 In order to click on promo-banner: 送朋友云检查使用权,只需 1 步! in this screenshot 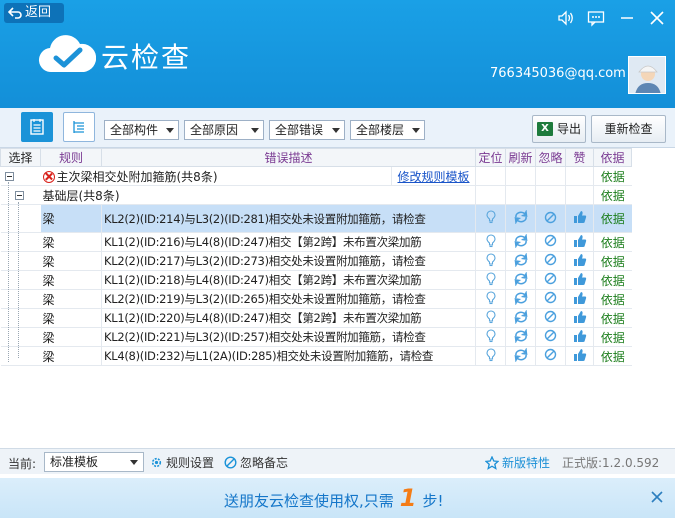, I will do `click(337, 498)`.